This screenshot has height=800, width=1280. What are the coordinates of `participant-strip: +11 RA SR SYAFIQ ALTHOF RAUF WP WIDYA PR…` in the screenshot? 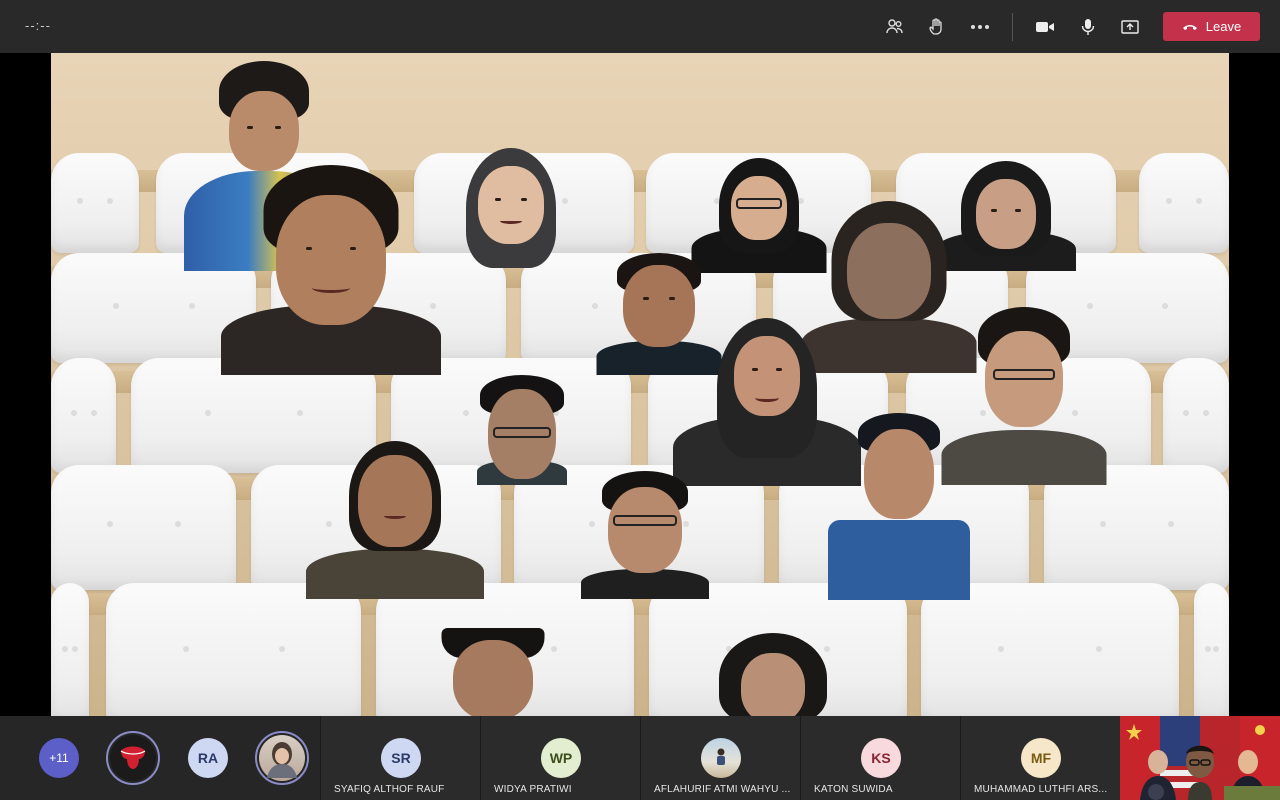 It's located at (640, 758).